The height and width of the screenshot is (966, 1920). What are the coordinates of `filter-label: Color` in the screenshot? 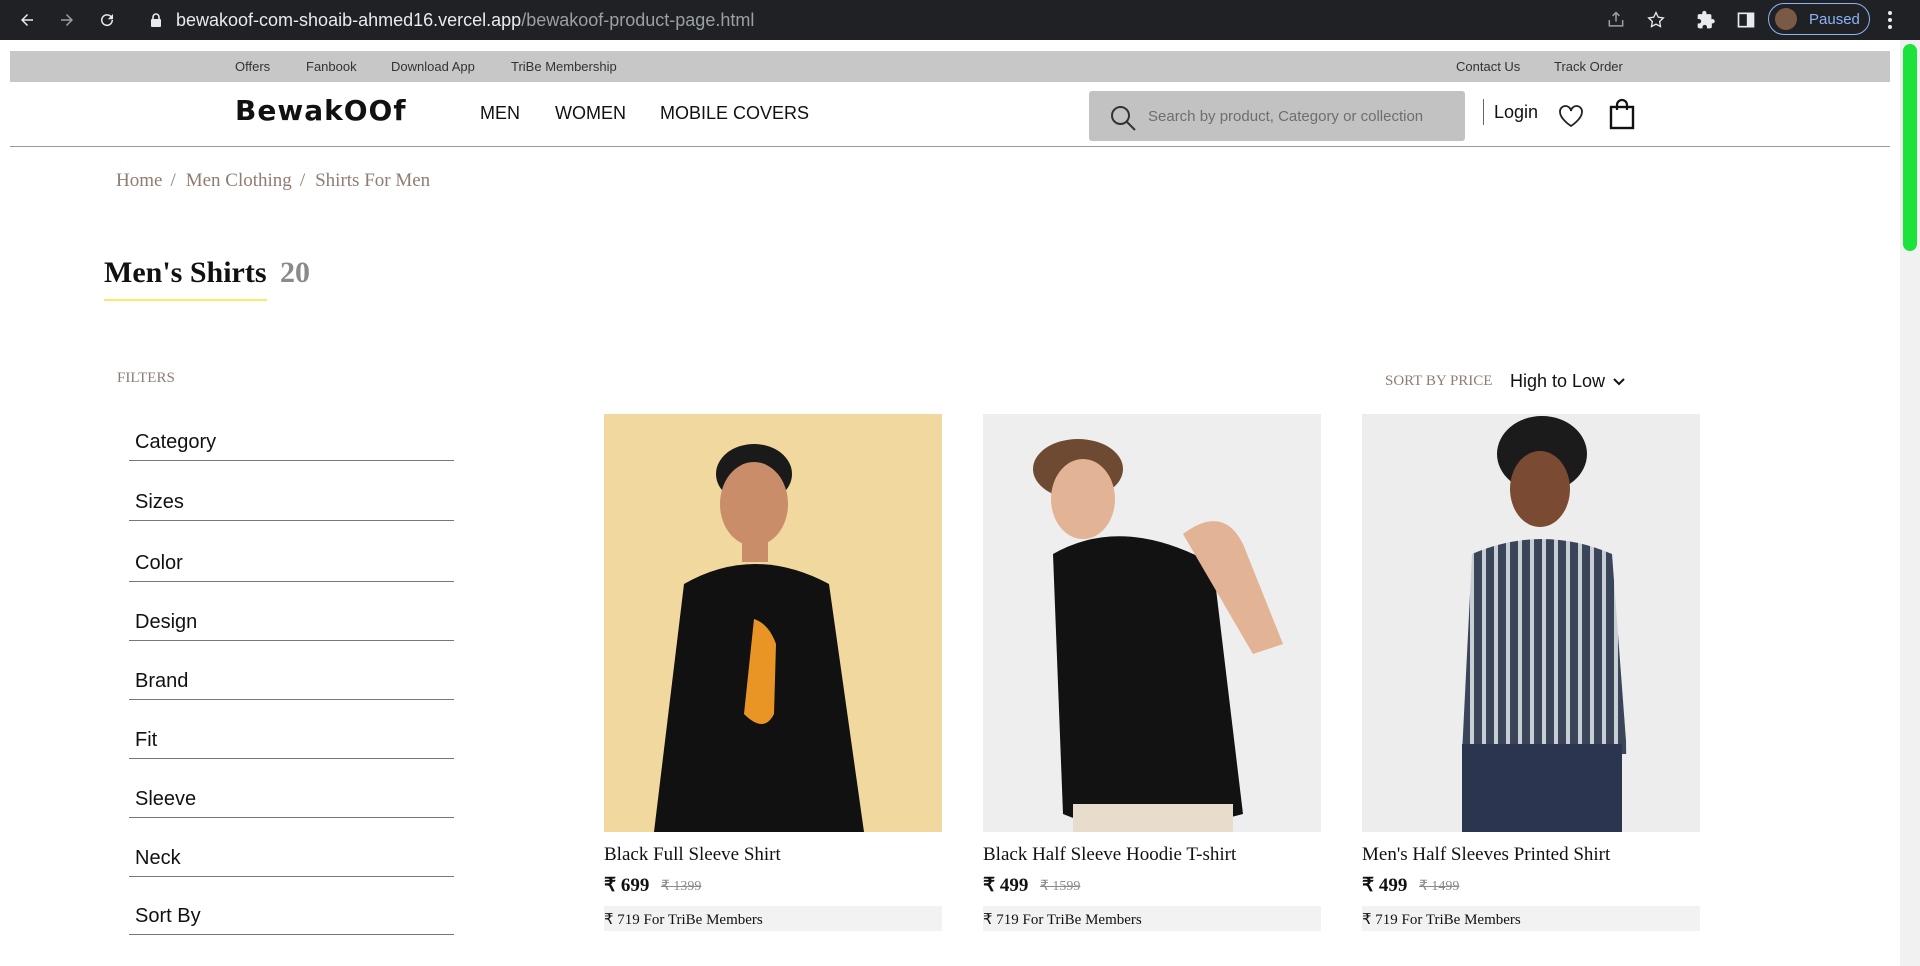 It's located at (159, 563).